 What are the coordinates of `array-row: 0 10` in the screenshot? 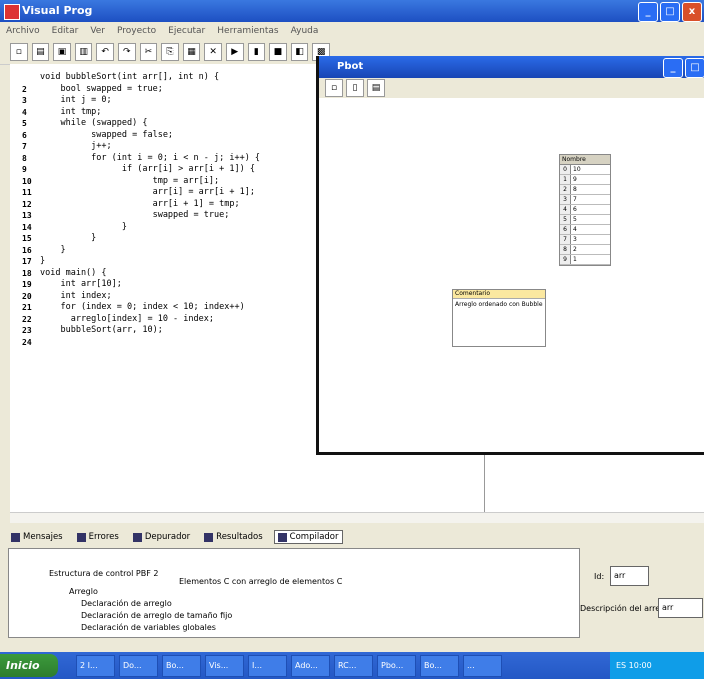 It's located at (585, 170).